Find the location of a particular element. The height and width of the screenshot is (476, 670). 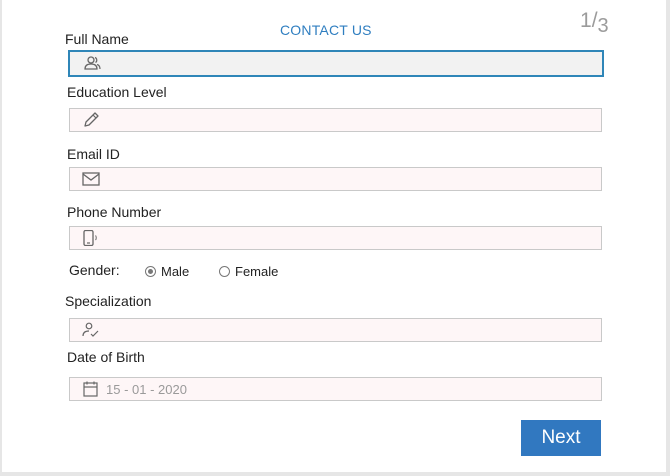

specialization-field is located at coordinates (335, 330).